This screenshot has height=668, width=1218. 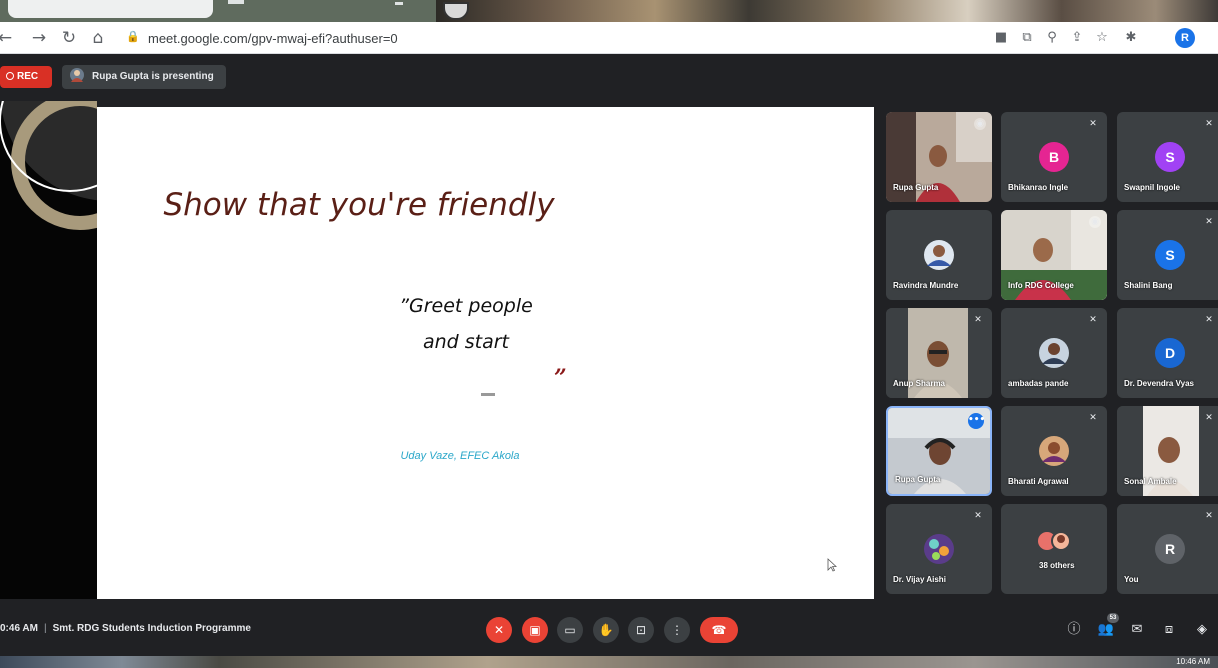 I want to click on participant-tile: ✕ S Shalini Bang, so click(x=1167, y=255).